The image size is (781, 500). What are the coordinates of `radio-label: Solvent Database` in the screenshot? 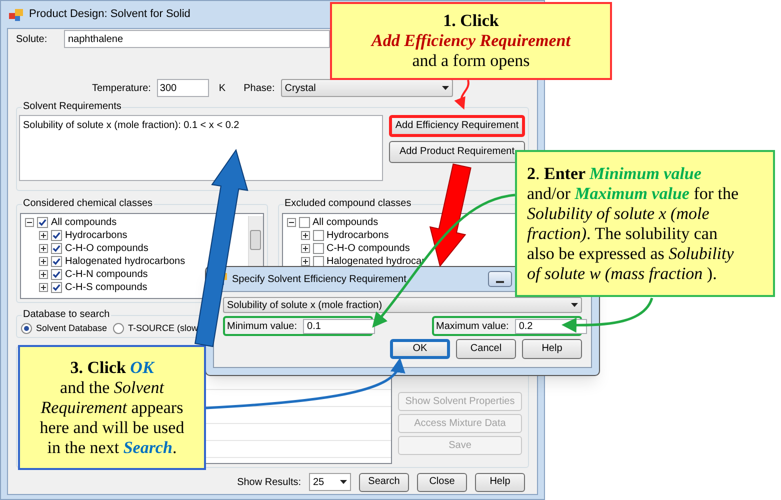 It's located at (72, 329).